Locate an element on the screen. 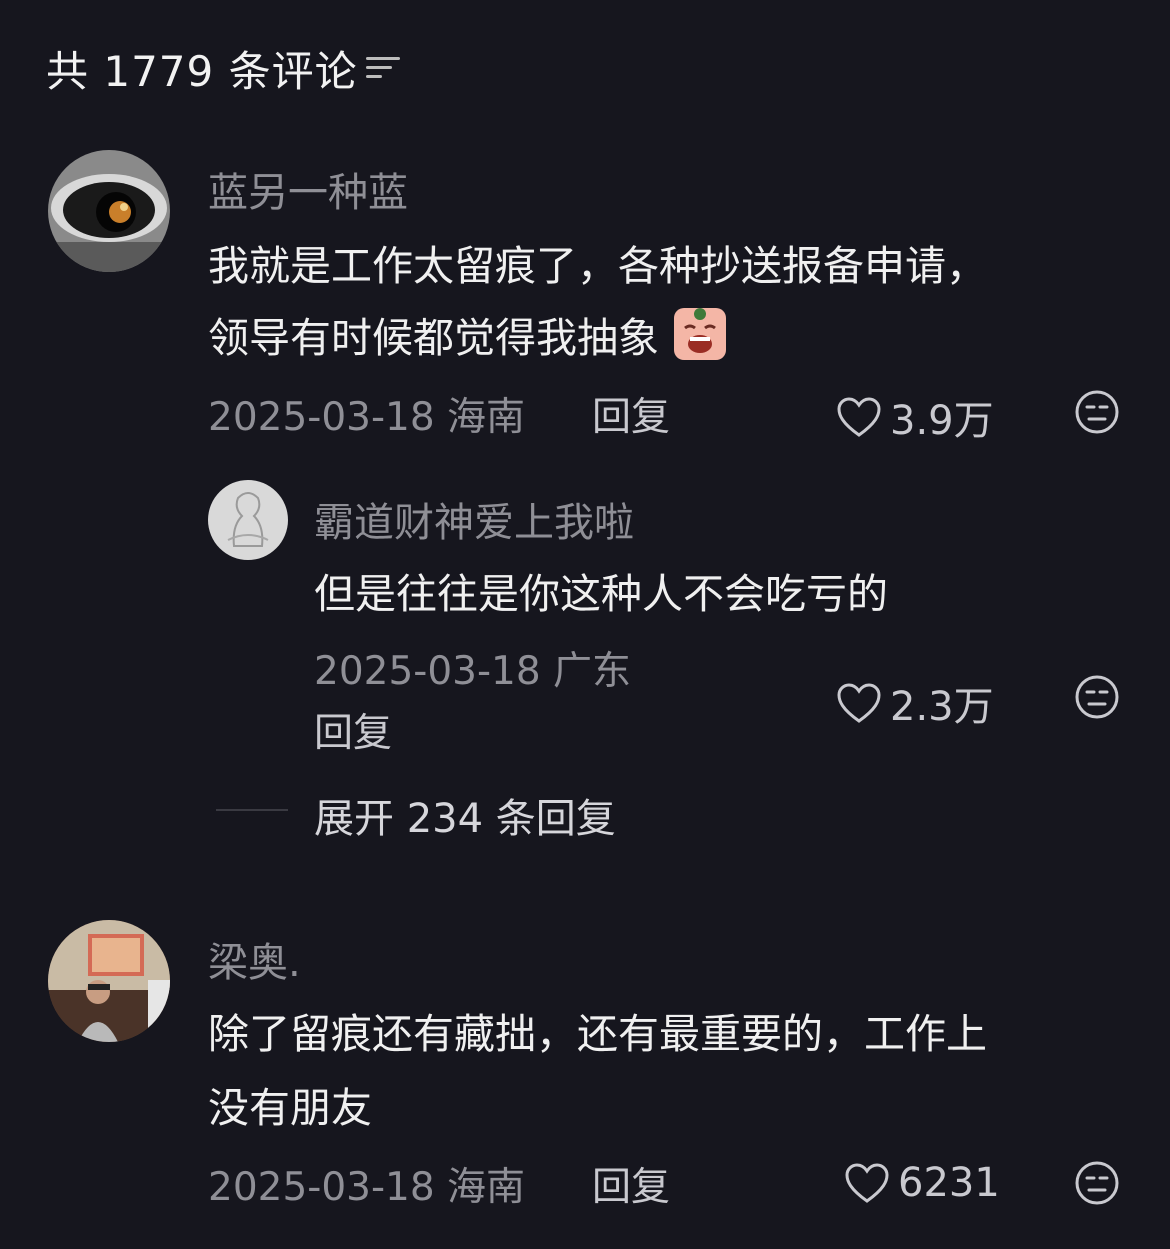  like-button: 6231 is located at coordinates (922, 1183).